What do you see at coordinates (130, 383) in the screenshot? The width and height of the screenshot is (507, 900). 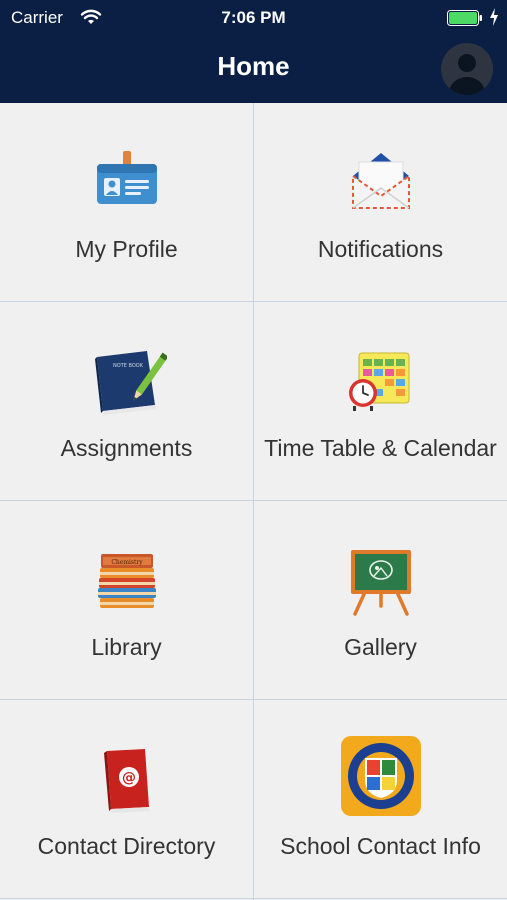 I see `notebook-pencil-icon: NOTE BOOK` at bounding box center [130, 383].